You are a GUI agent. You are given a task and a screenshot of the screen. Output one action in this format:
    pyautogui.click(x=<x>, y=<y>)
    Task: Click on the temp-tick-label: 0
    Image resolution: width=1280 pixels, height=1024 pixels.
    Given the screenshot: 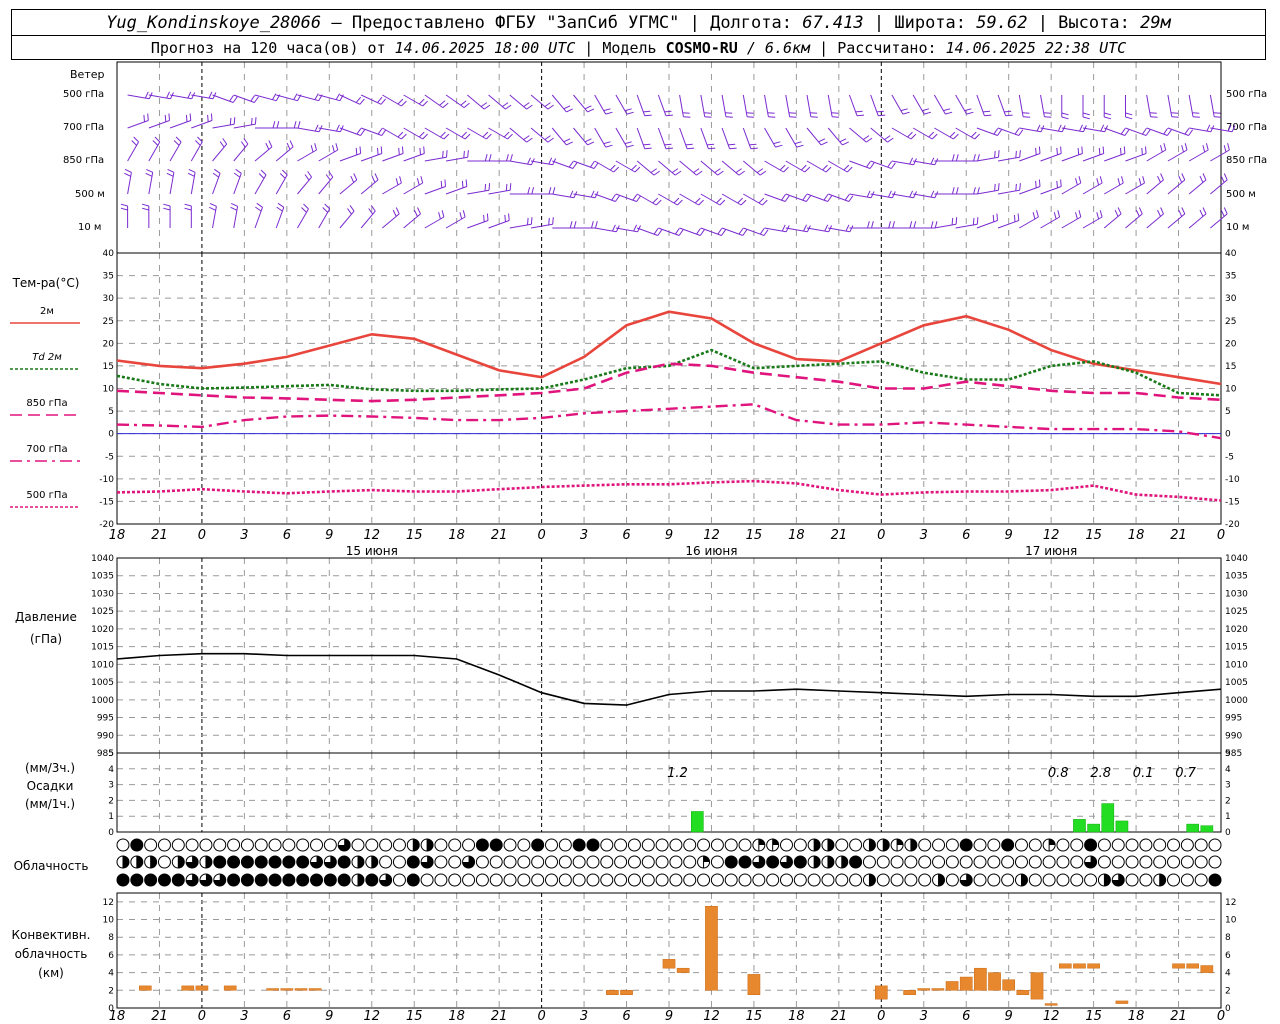 What is the action you would take?
    pyautogui.click(x=111, y=435)
    